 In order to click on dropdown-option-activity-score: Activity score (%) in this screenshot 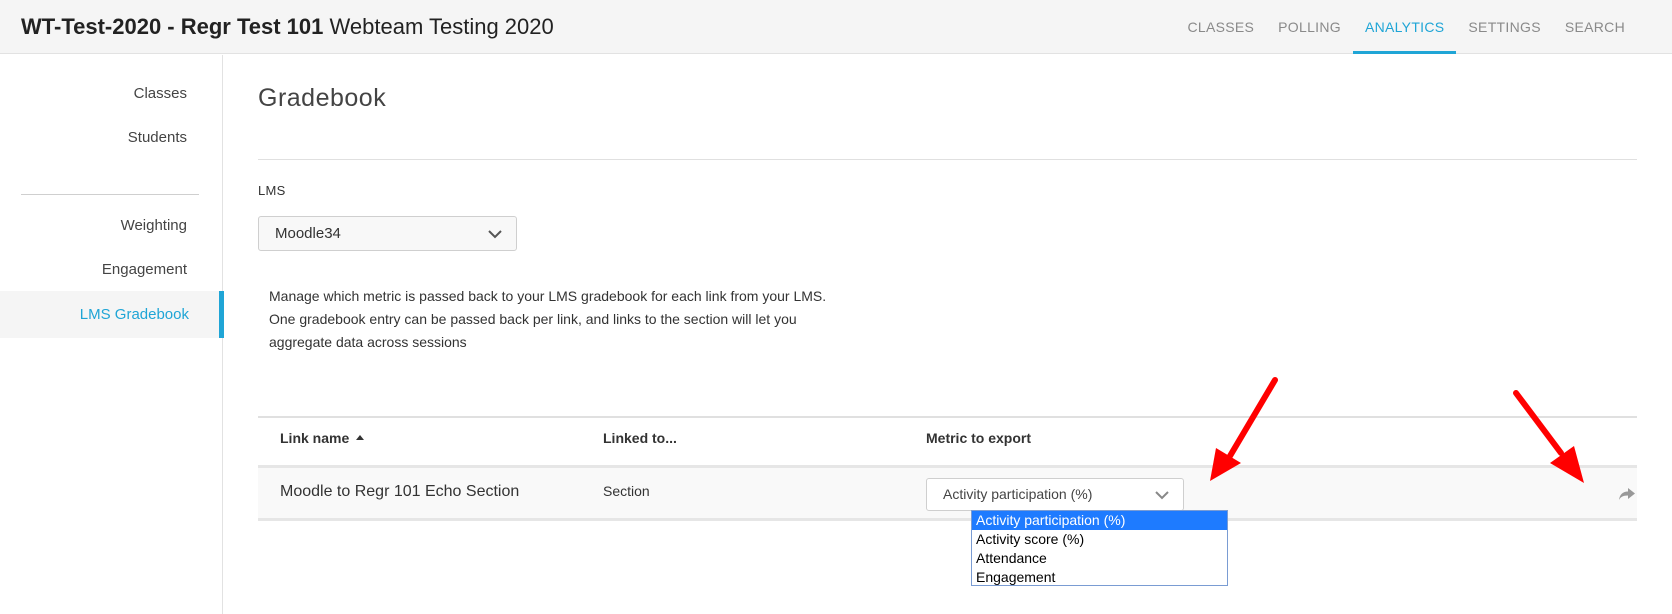, I will do `click(1099, 539)`.